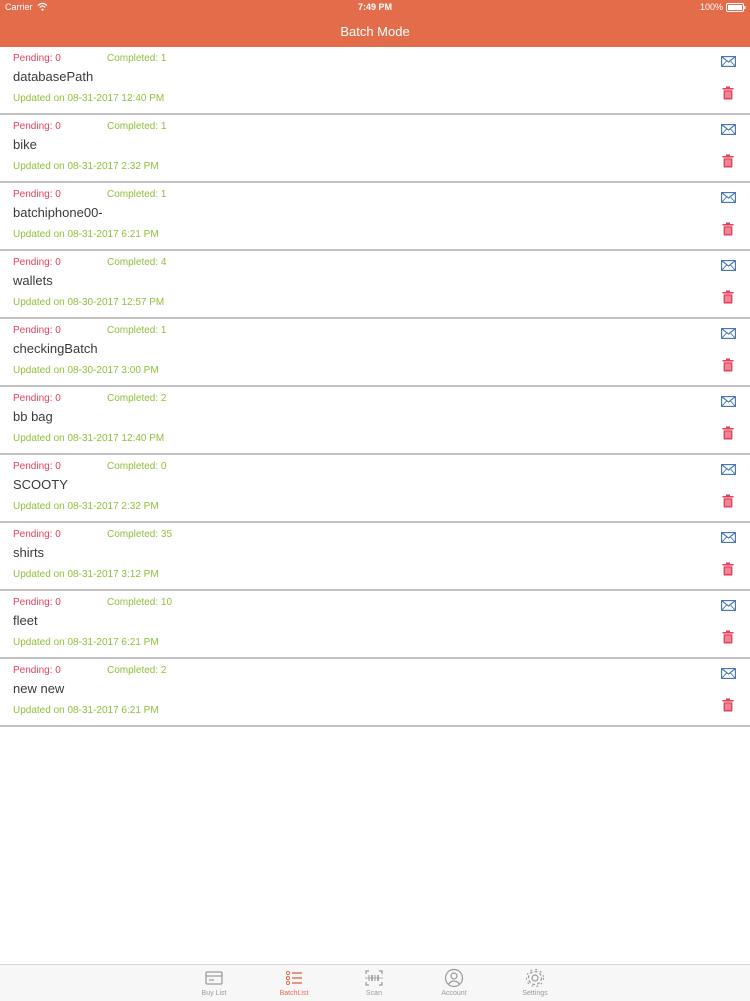 Image resolution: width=750 pixels, height=1001 pixels. I want to click on page-title: Batch Mode, so click(375, 31).